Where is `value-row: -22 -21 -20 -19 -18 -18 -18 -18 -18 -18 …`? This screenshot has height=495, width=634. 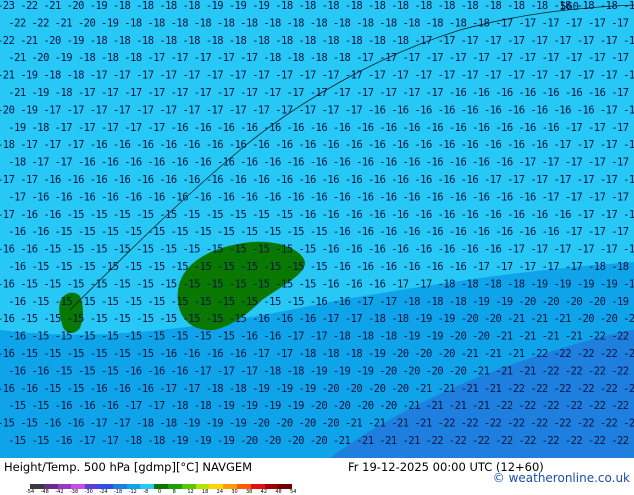
value-row: -22 -21 -20 -19 -18 -18 -18 -18 -18 -18 … is located at coordinates (317, 41).